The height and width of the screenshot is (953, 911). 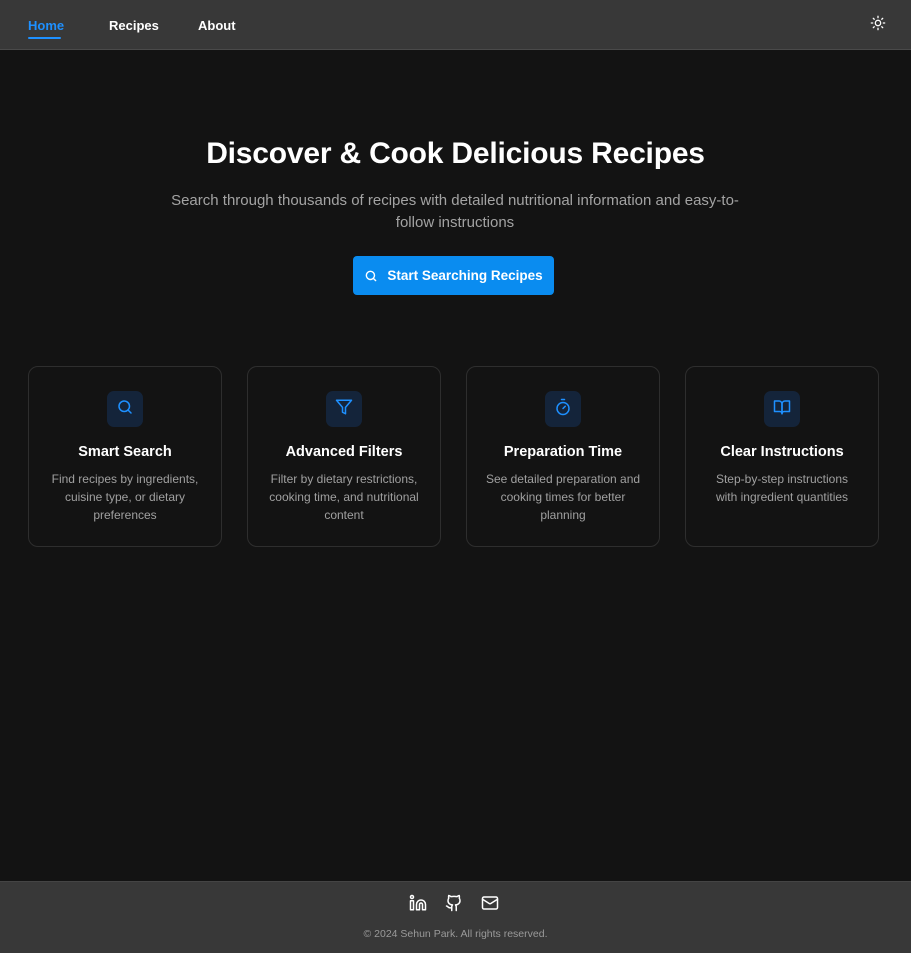 I want to click on nav-active-indicator, so click(x=44, y=38).